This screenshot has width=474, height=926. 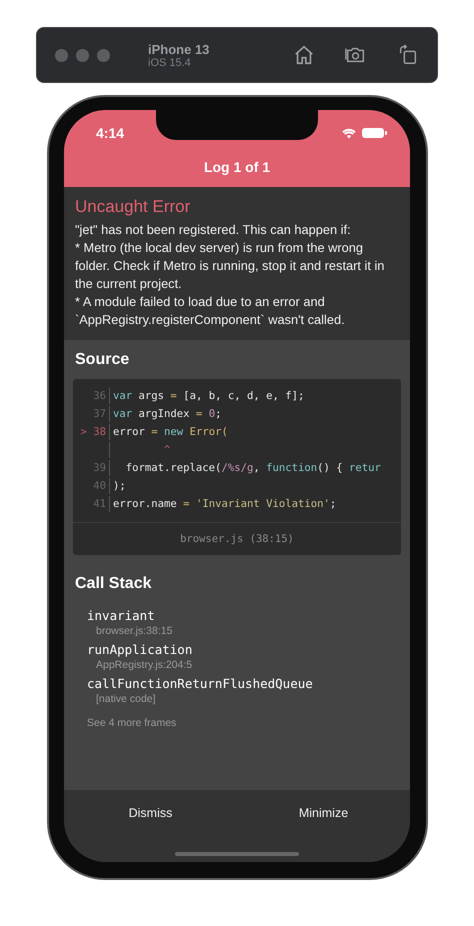 What do you see at coordinates (113, 584) in the screenshot?
I see `section-title: Call Stack` at bounding box center [113, 584].